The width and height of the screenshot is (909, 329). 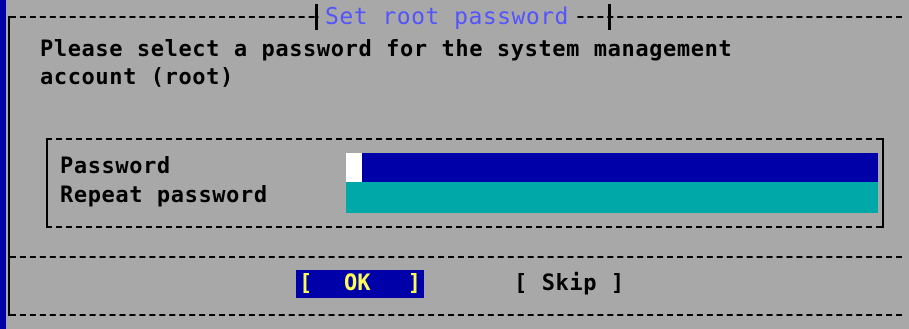 What do you see at coordinates (9, 166) in the screenshot?
I see `dialog-left-border` at bounding box center [9, 166].